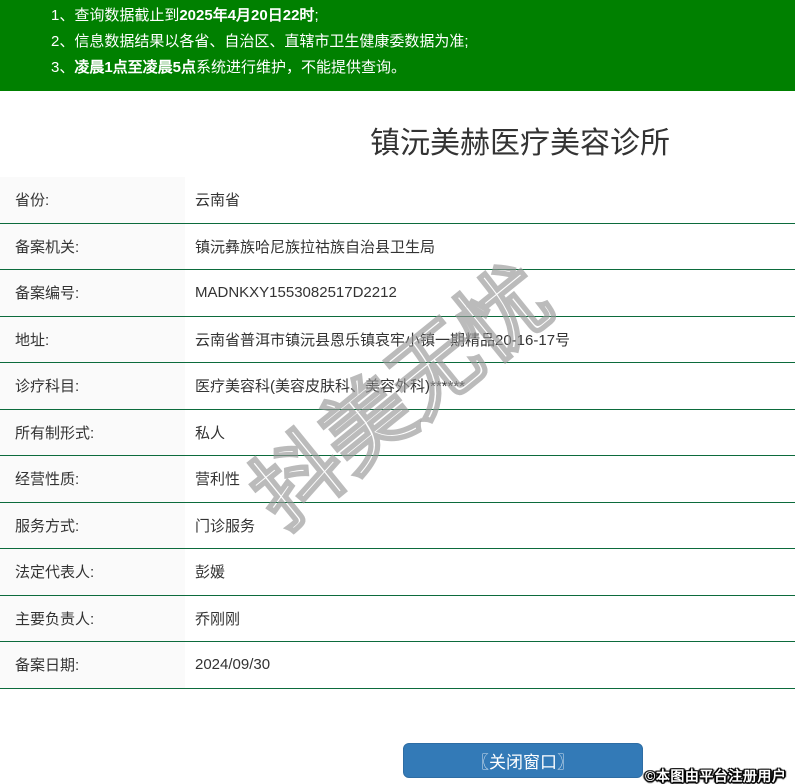 The image size is (795, 784). Describe the element at coordinates (218, 480) in the screenshot. I see `row-value: 营利性` at that location.